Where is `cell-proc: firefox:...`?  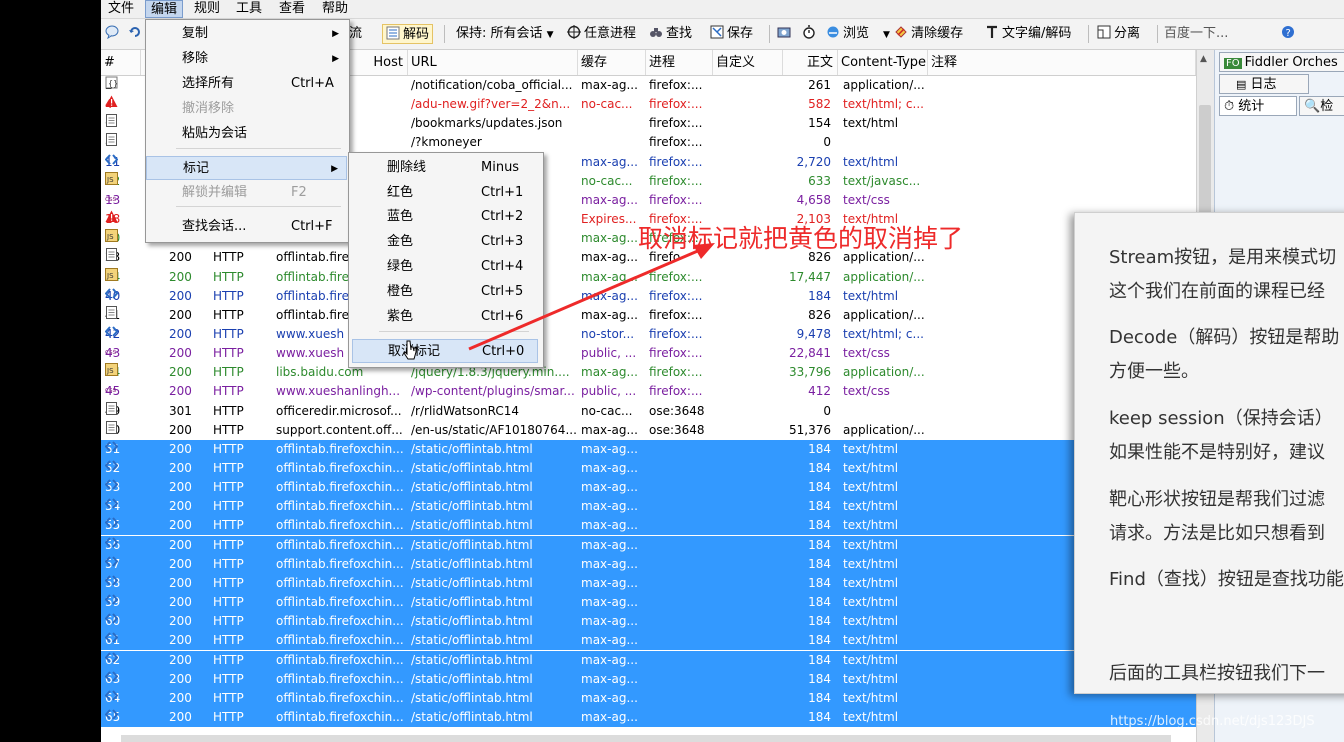 cell-proc: firefox:... is located at coordinates (676, 391).